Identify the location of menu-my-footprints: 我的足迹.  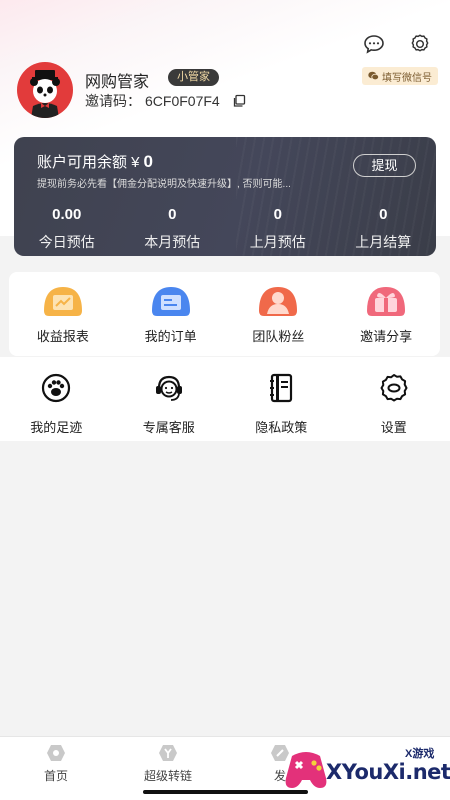
(56, 399).